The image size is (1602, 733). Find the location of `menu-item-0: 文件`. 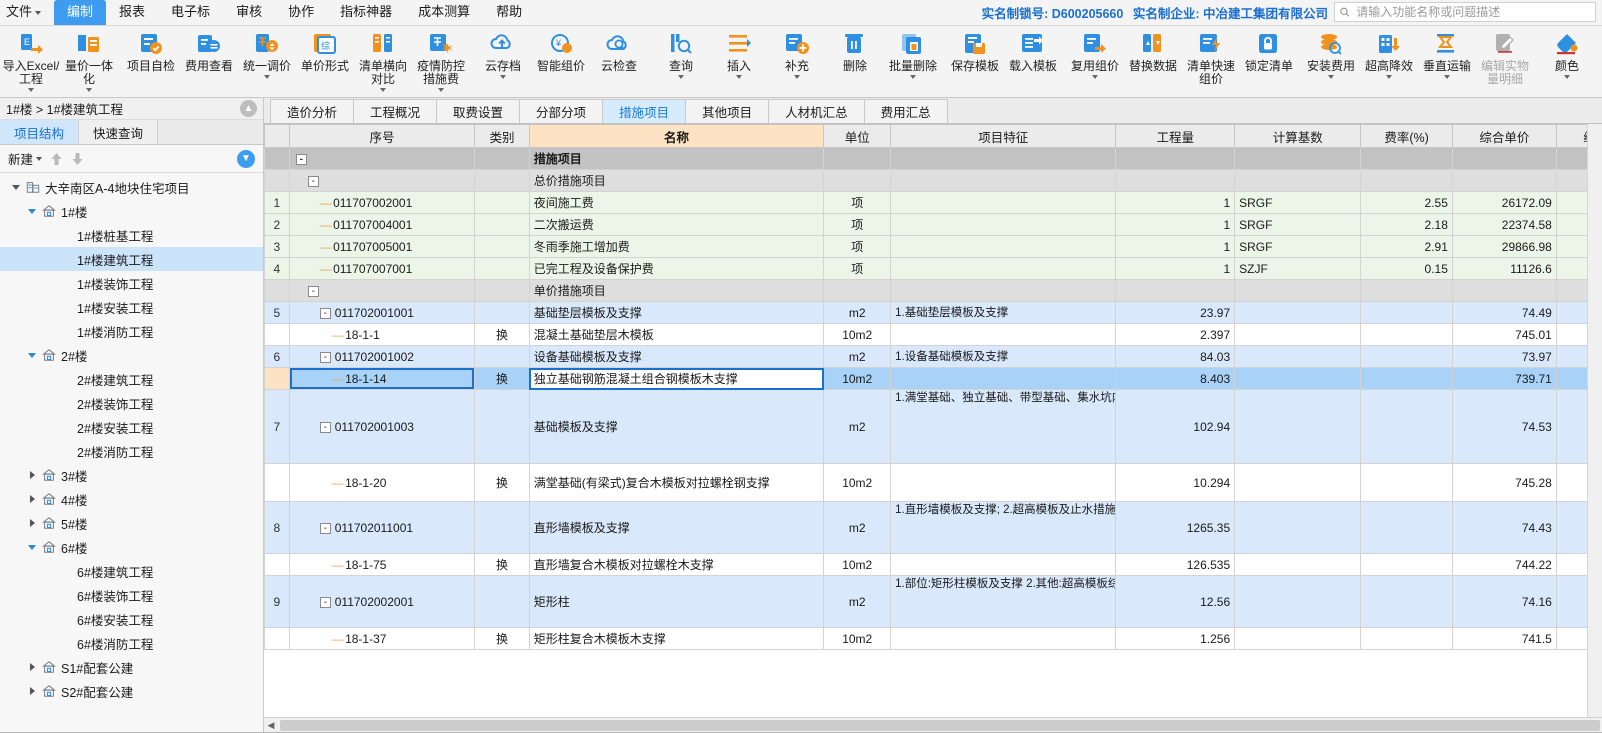

menu-item-0: 文件 is located at coordinates (27, 12).